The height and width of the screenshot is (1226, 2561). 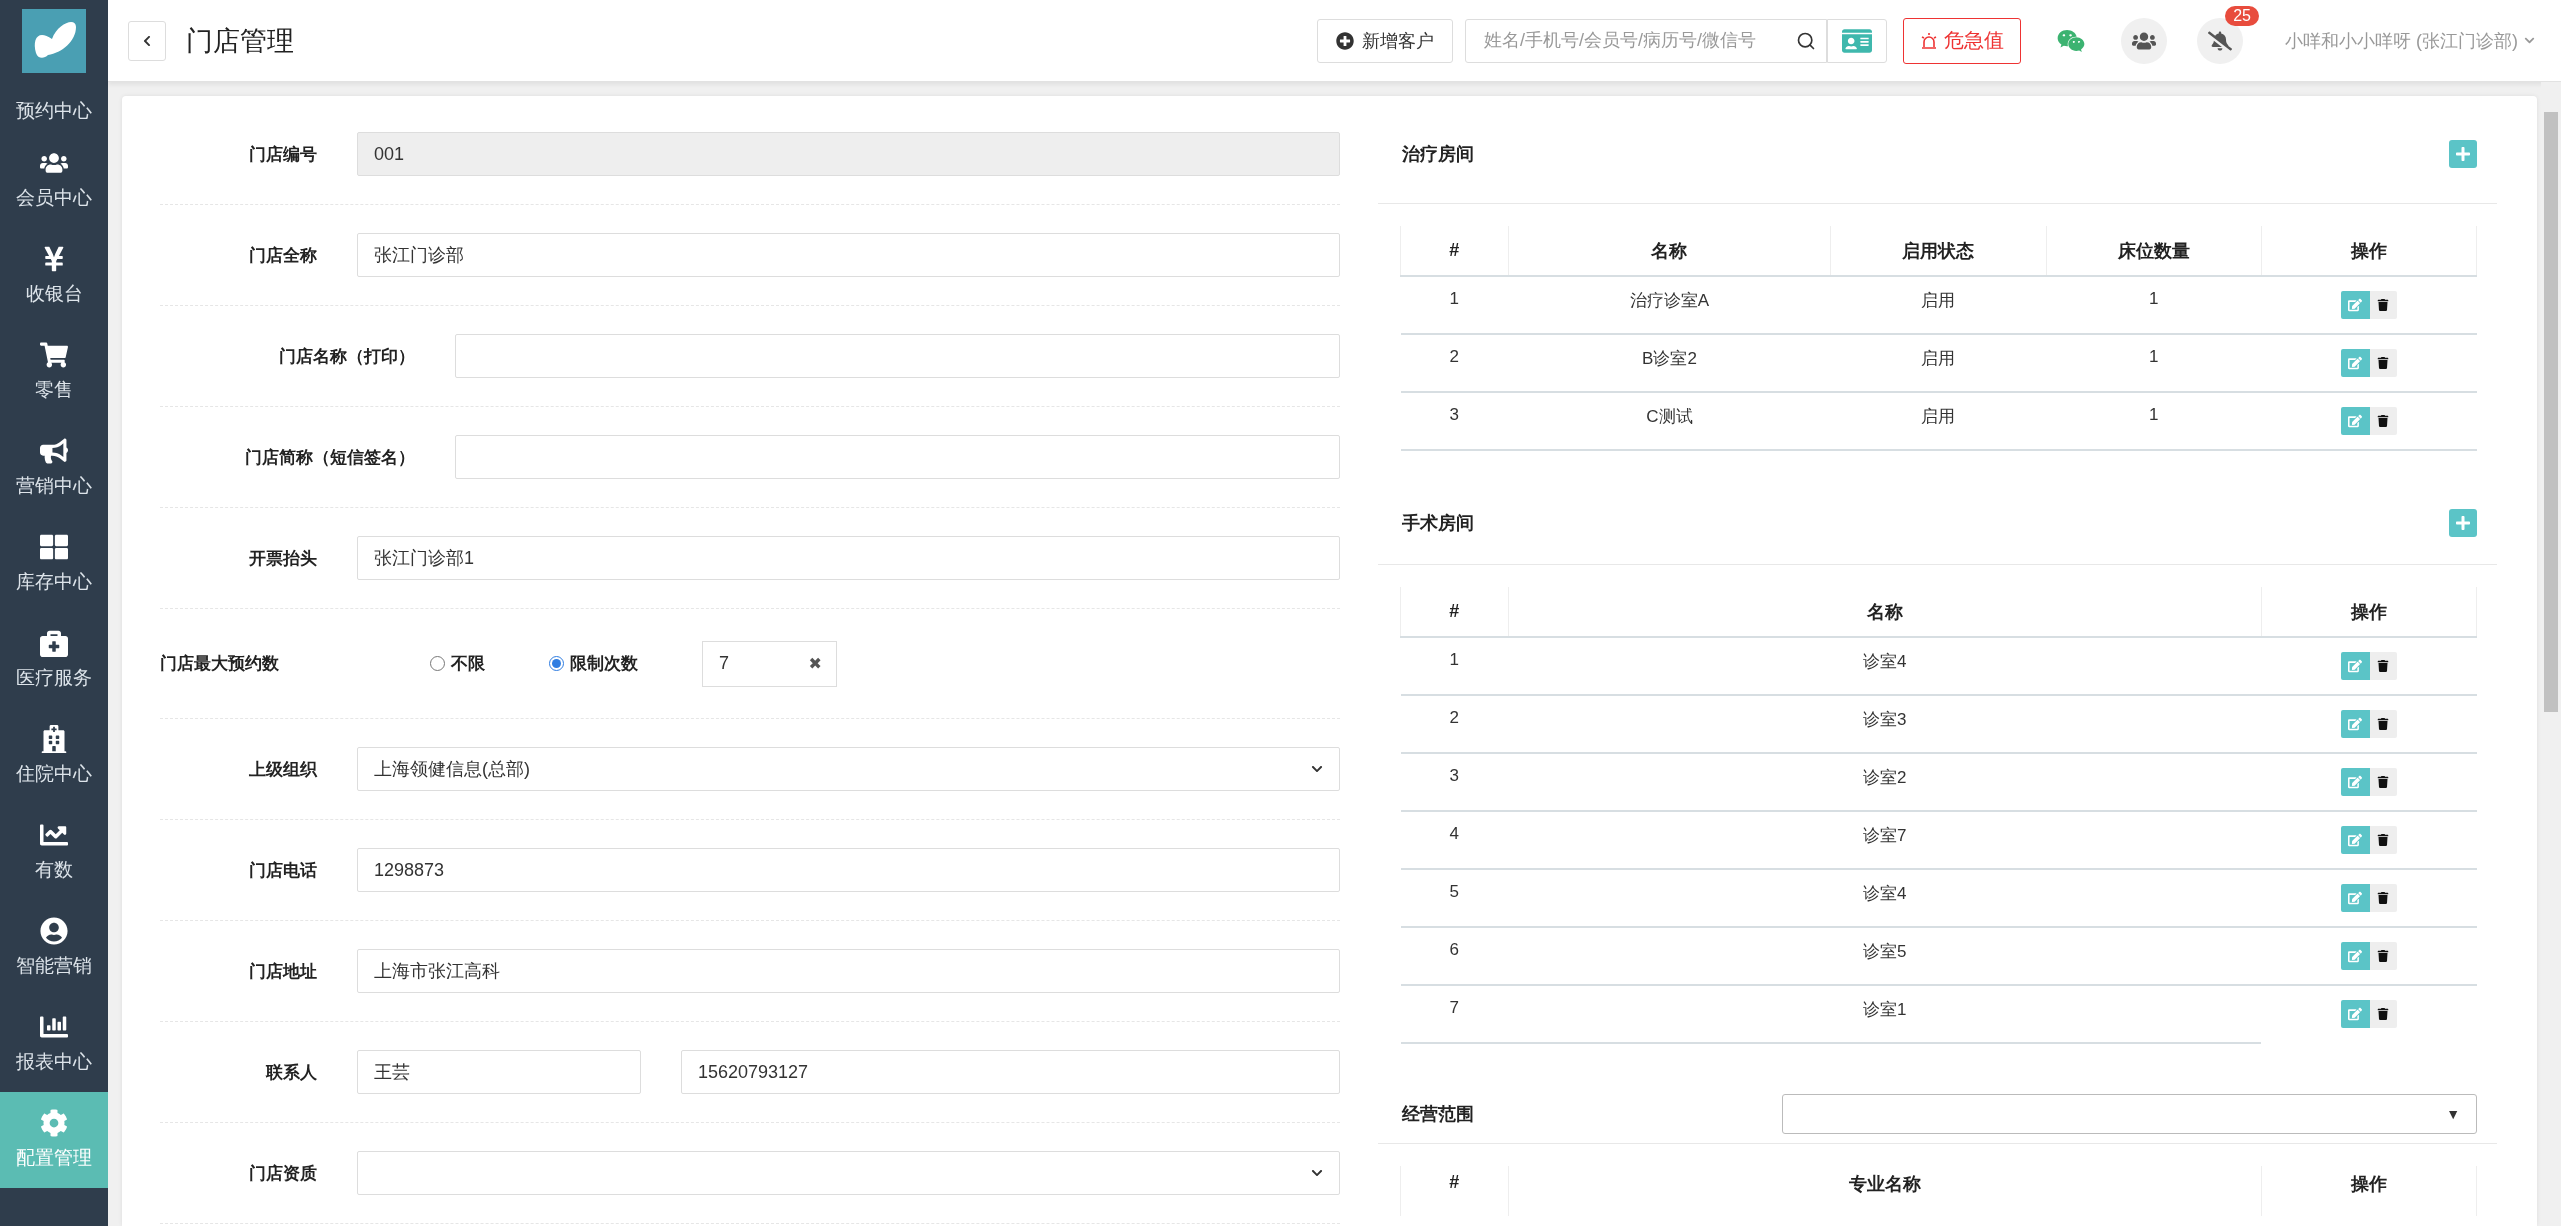 I want to click on sidebar-item: 住院中心, so click(x=54, y=756).